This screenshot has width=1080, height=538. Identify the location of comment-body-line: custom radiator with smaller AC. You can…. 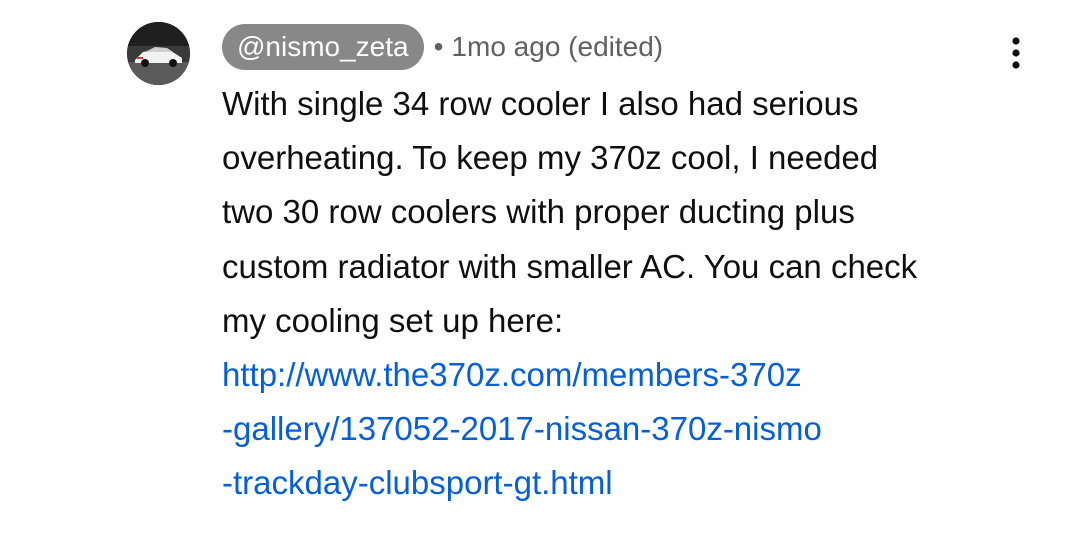
(570, 266).